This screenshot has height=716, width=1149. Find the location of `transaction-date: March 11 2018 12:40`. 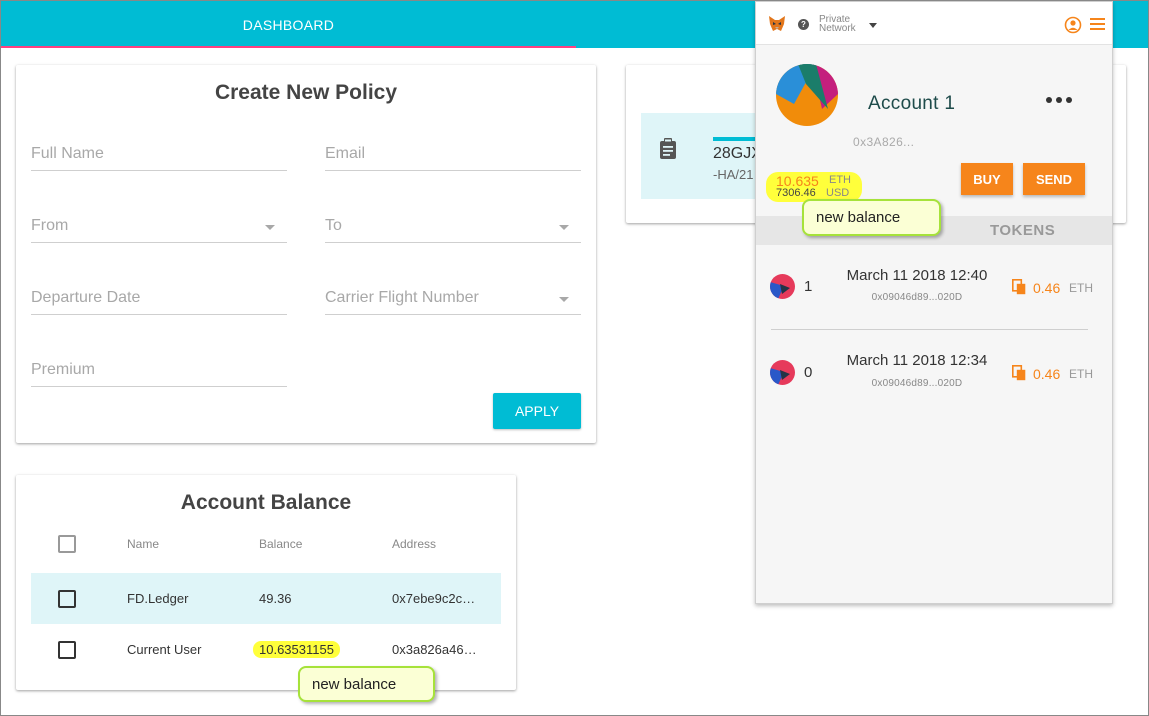

transaction-date: March 11 2018 12:40 is located at coordinates (917, 275).